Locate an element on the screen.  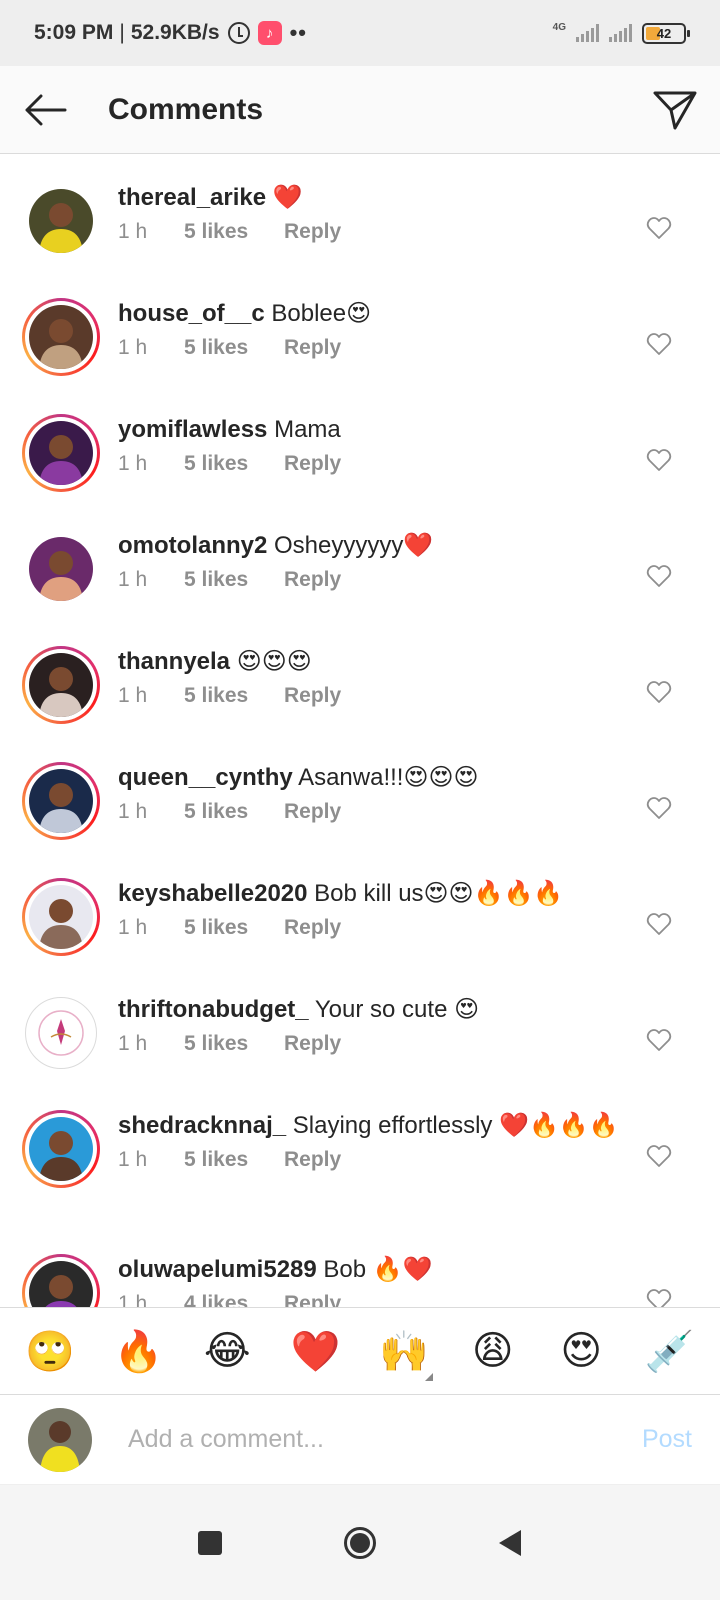
comment-message: Slaying effortlessly ❤️🔥🔥🔥 is located at coordinates (452, 1125).